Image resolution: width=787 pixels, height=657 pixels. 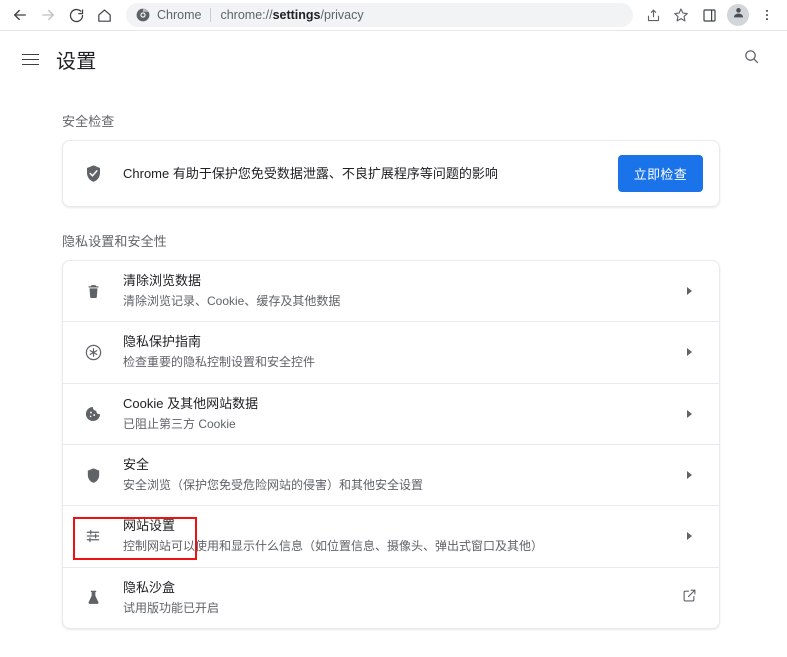 What do you see at coordinates (76, 61) in the screenshot?
I see `page-title: 设置` at bounding box center [76, 61].